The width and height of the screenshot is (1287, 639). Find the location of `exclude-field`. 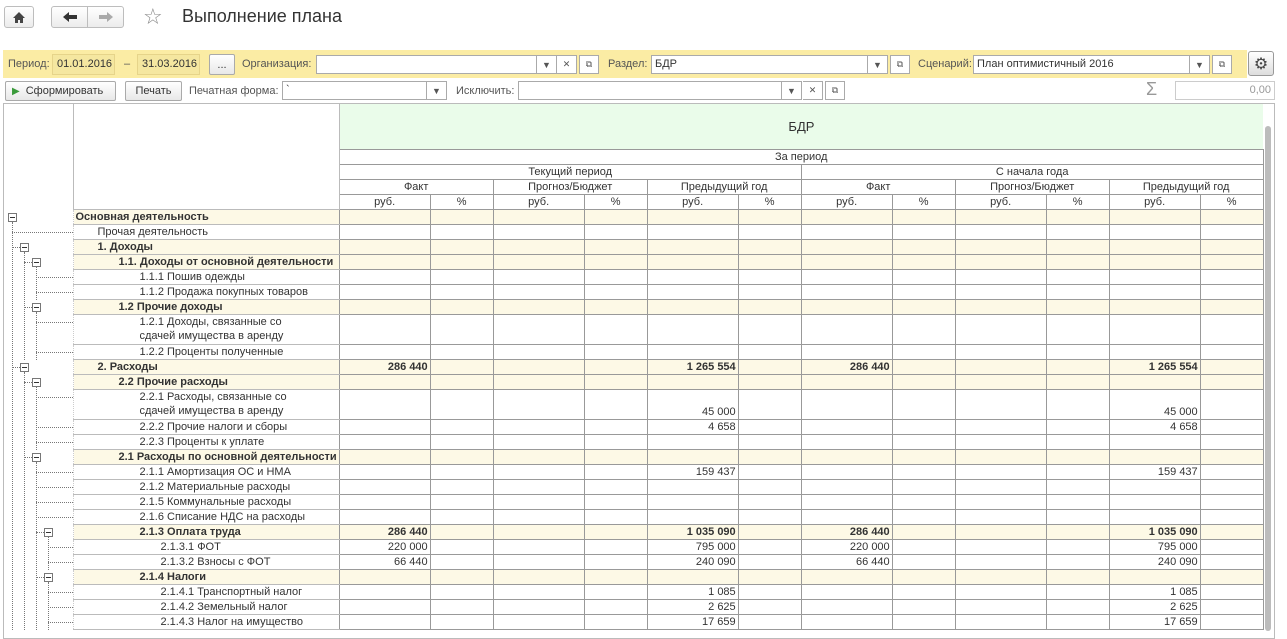

exclude-field is located at coordinates (650, 90).